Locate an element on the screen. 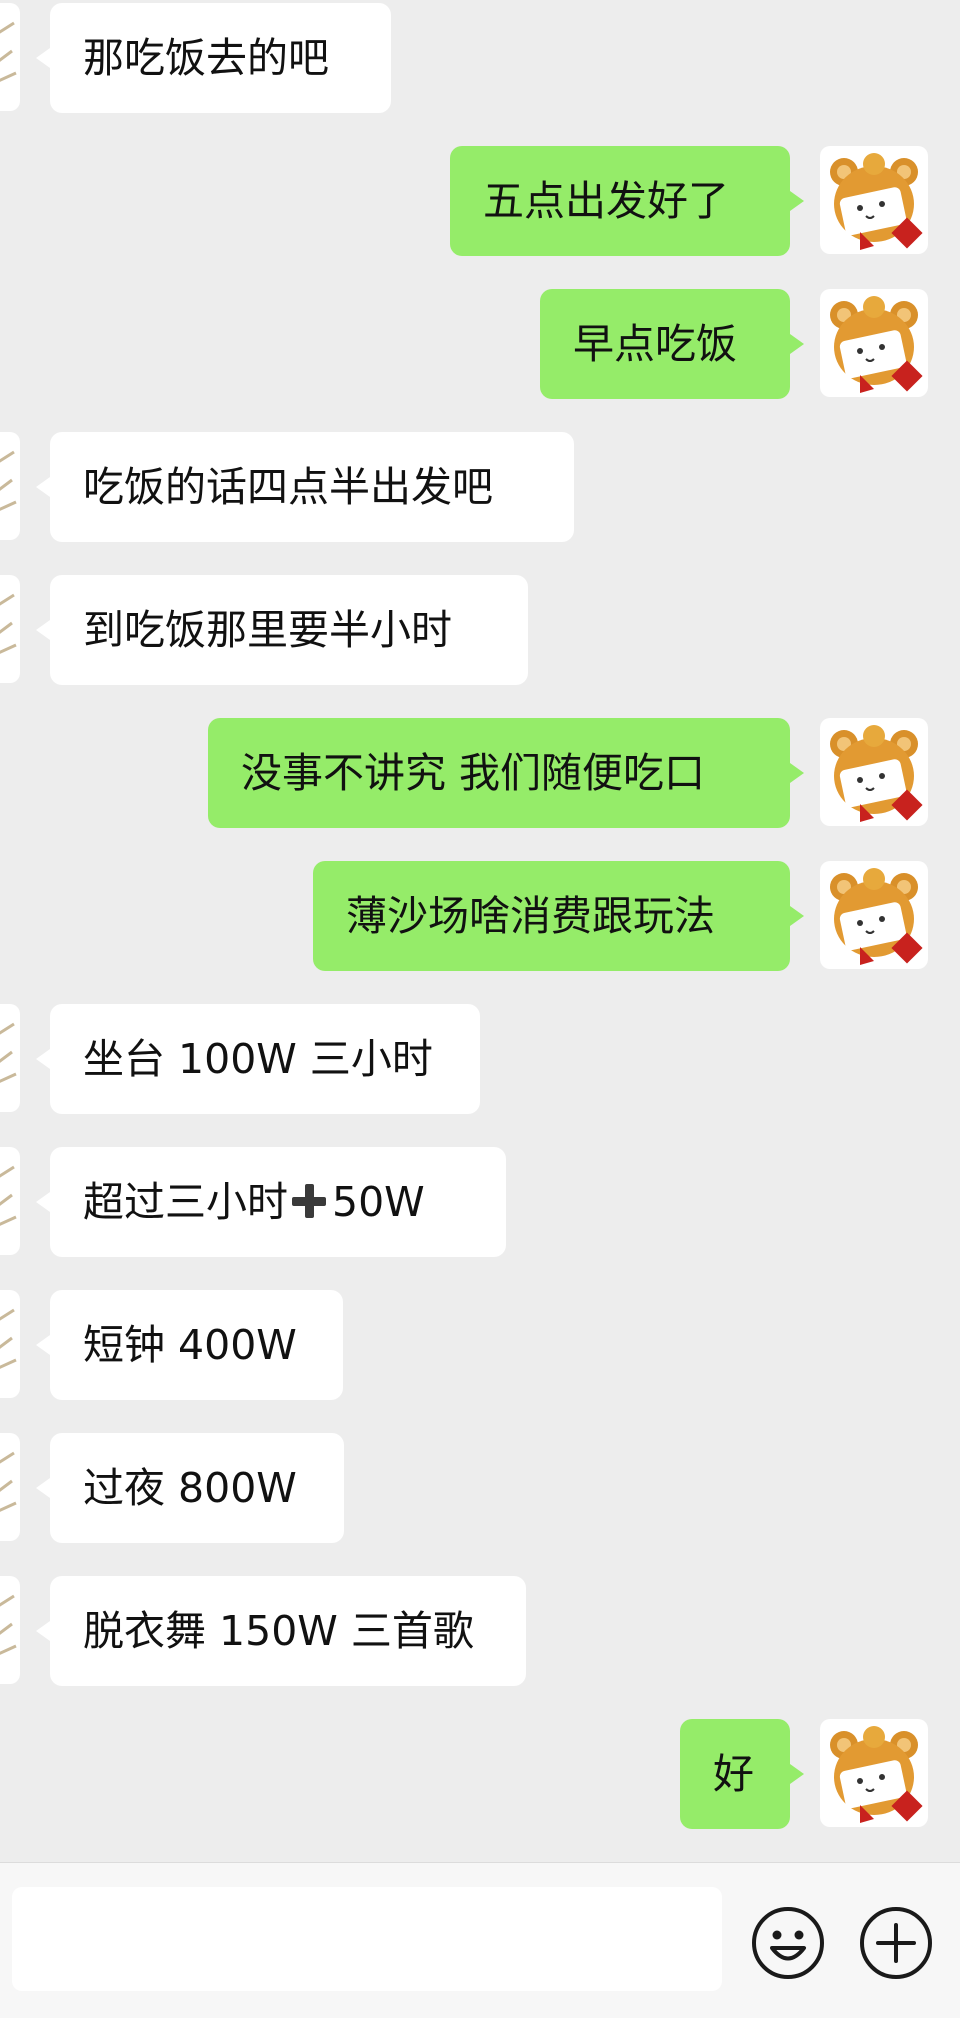 Image resolution: width=960 pixels, height=2018 pixels. message-row-outgoing: 好 is located at coordinates (480, 1774).